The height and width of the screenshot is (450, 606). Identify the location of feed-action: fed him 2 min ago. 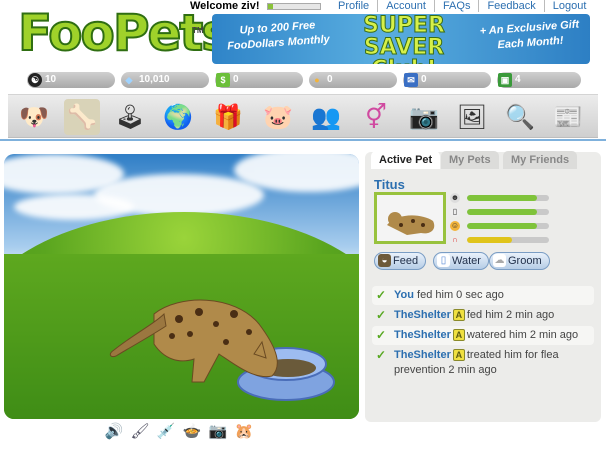
(510, 315).